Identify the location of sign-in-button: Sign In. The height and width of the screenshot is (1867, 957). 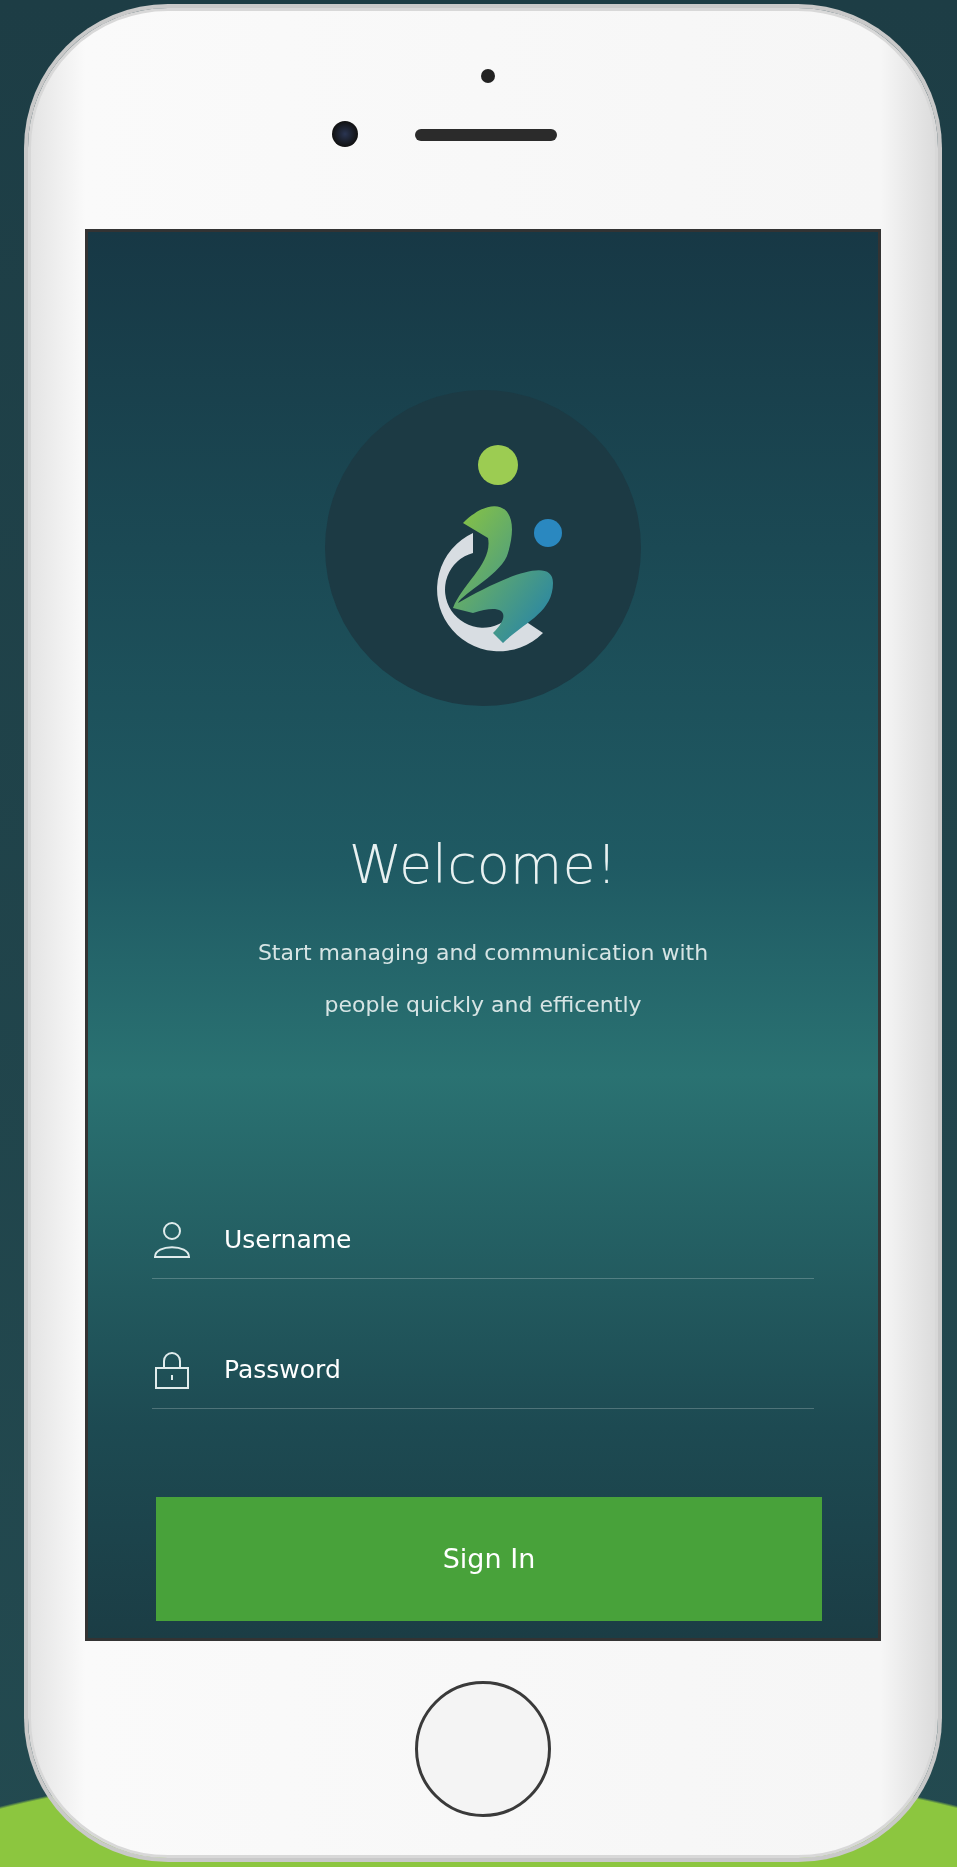
(489, 1559).